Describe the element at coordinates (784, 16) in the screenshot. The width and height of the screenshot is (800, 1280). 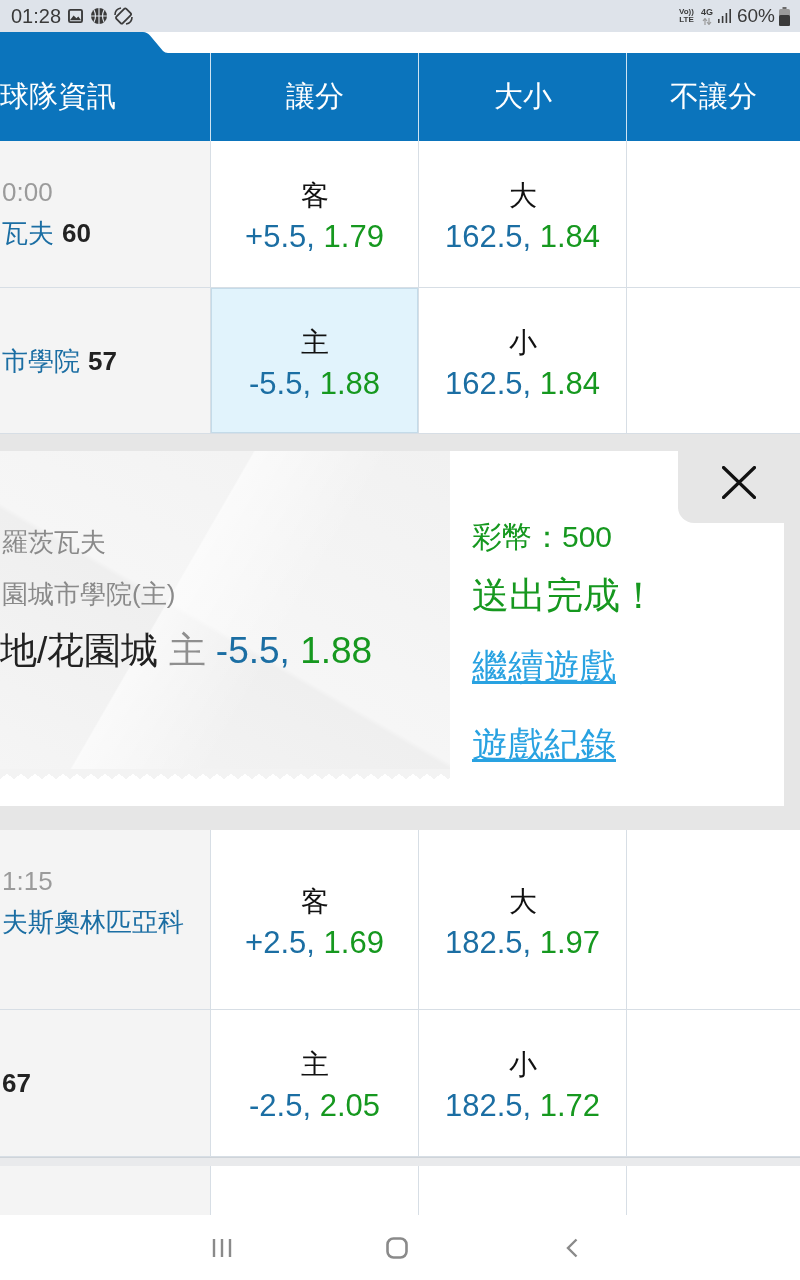
I see `battery-icon` at that location.